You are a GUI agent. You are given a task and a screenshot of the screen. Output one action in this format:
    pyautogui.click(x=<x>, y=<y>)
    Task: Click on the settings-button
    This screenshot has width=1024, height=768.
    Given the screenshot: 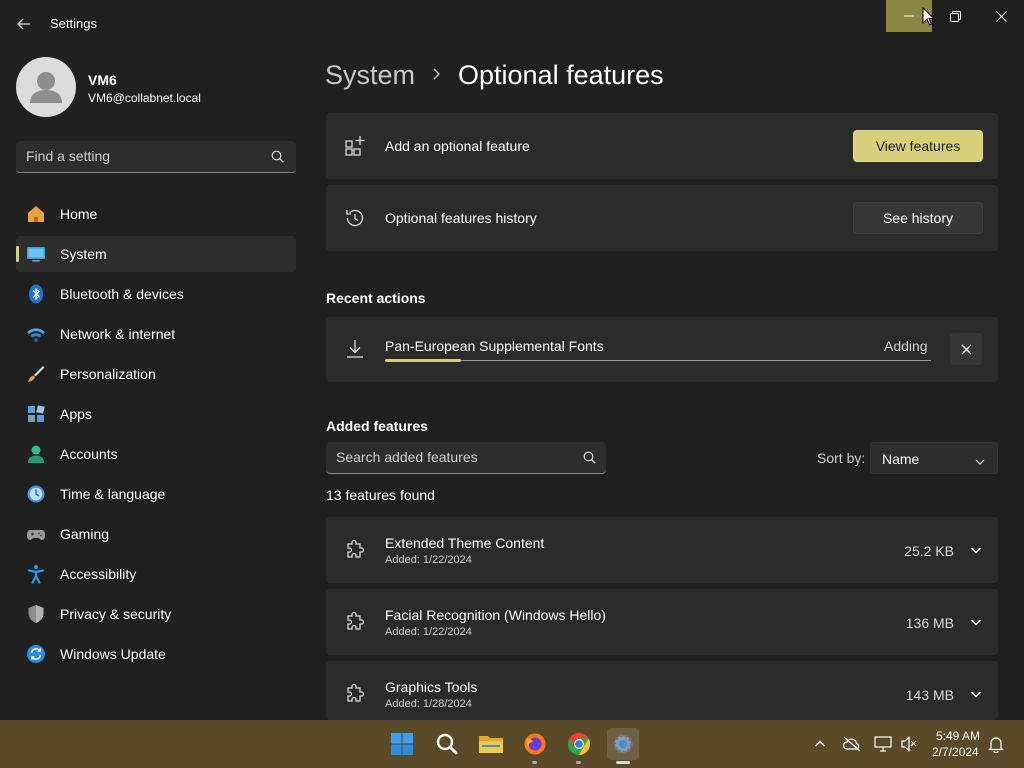 What is the action you would take?
    pyautogui.click(x=623, y=744)
    